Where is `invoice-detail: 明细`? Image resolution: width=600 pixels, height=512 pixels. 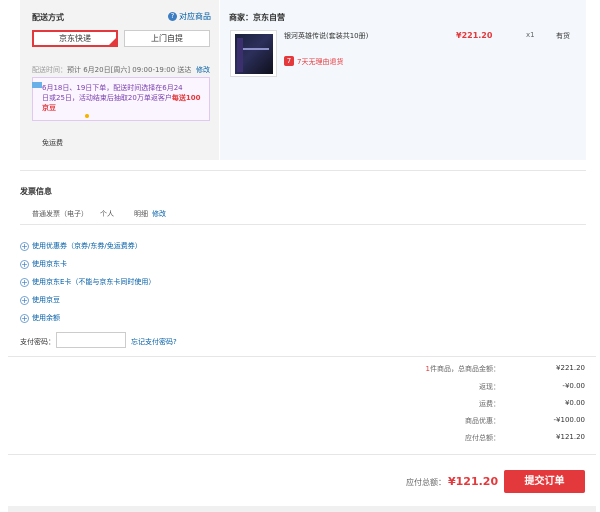 invoice-detail: 明细 is located at coordinates (141, 214).